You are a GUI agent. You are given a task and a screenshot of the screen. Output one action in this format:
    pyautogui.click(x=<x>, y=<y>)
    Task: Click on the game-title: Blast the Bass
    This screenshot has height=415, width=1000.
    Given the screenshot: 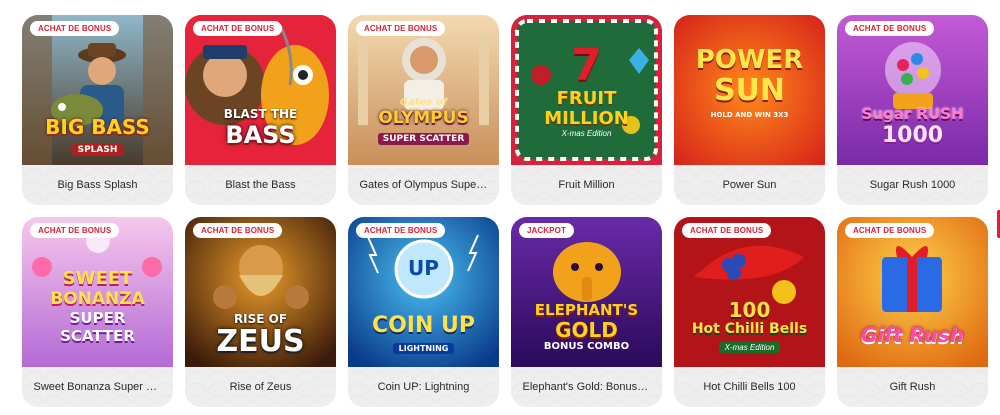 What is the action you would take?
    pyautogui.click(x=260, y=185)
    